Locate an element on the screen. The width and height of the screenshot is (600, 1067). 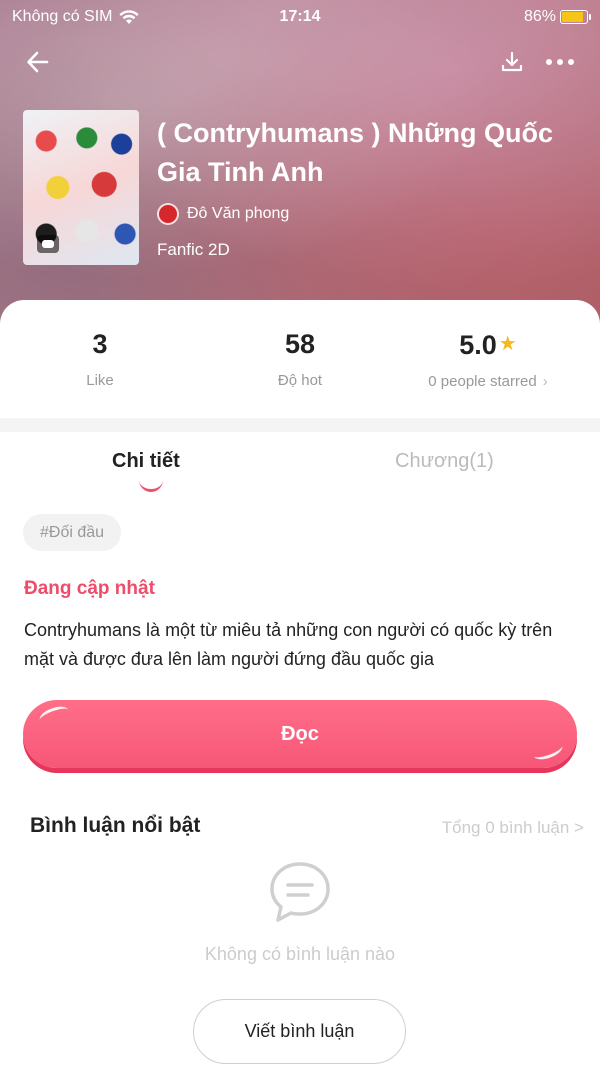
clock-time: 17:14 is located at coordinates (300, 16).